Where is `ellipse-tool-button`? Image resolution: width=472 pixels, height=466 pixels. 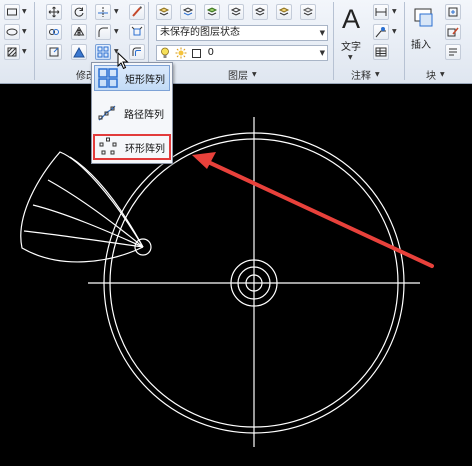
ellipse-tool-button is located at coordinates (12, 32).